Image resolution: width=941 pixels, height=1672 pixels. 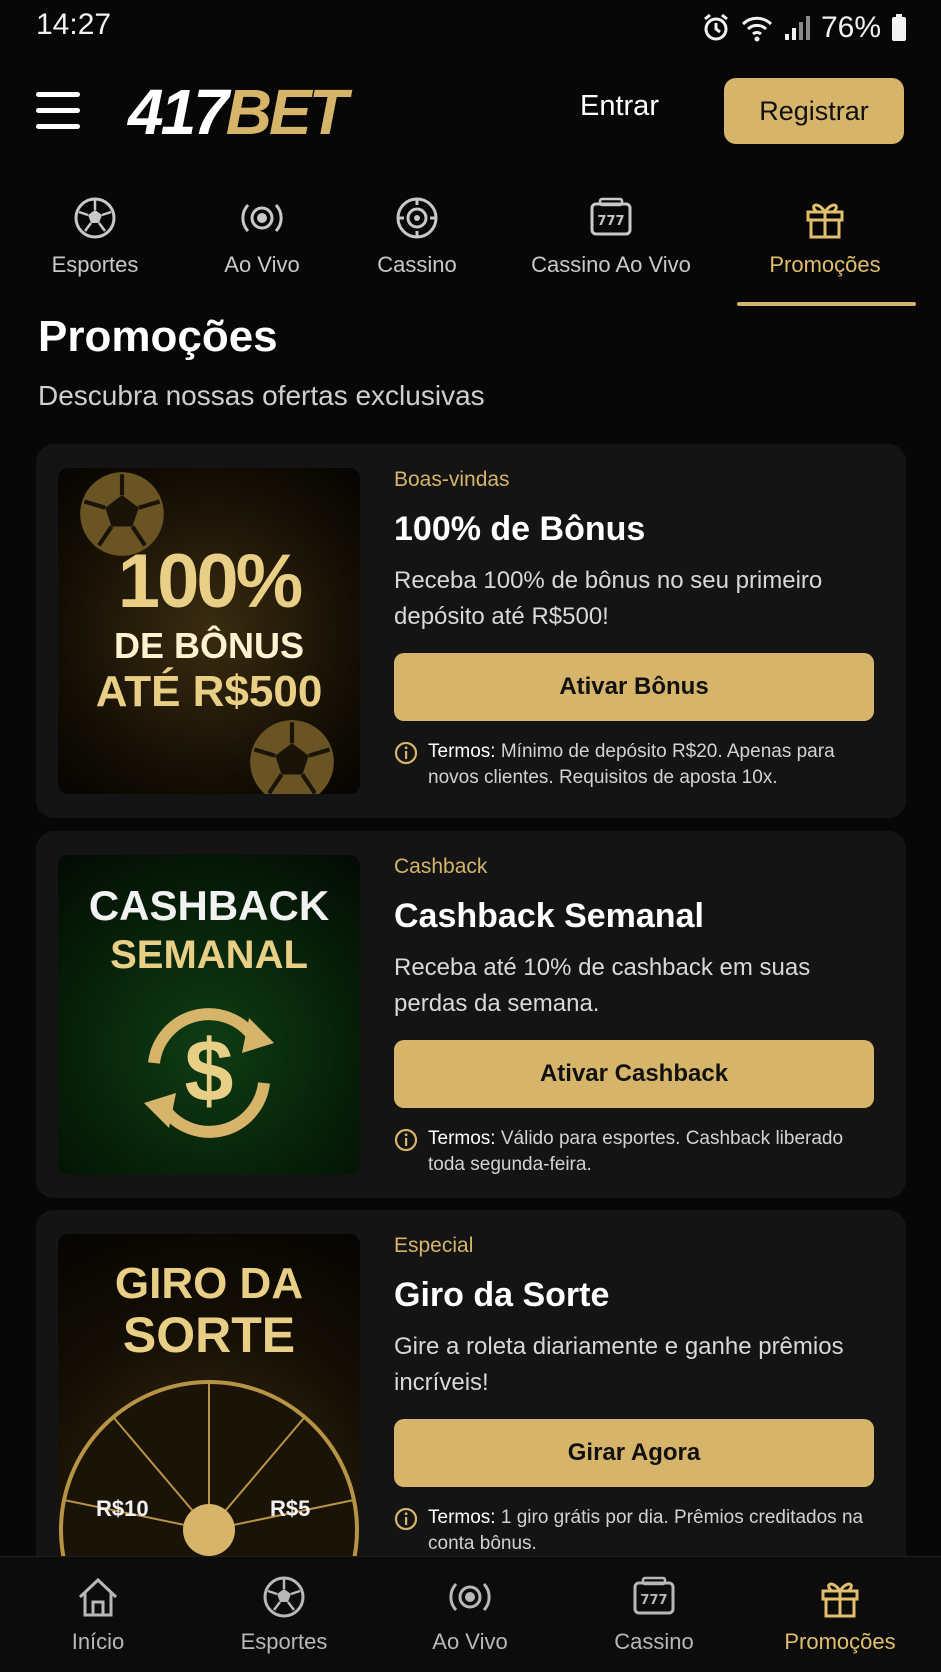 I want to click on wifi-icon, so click(x=757, y=29).